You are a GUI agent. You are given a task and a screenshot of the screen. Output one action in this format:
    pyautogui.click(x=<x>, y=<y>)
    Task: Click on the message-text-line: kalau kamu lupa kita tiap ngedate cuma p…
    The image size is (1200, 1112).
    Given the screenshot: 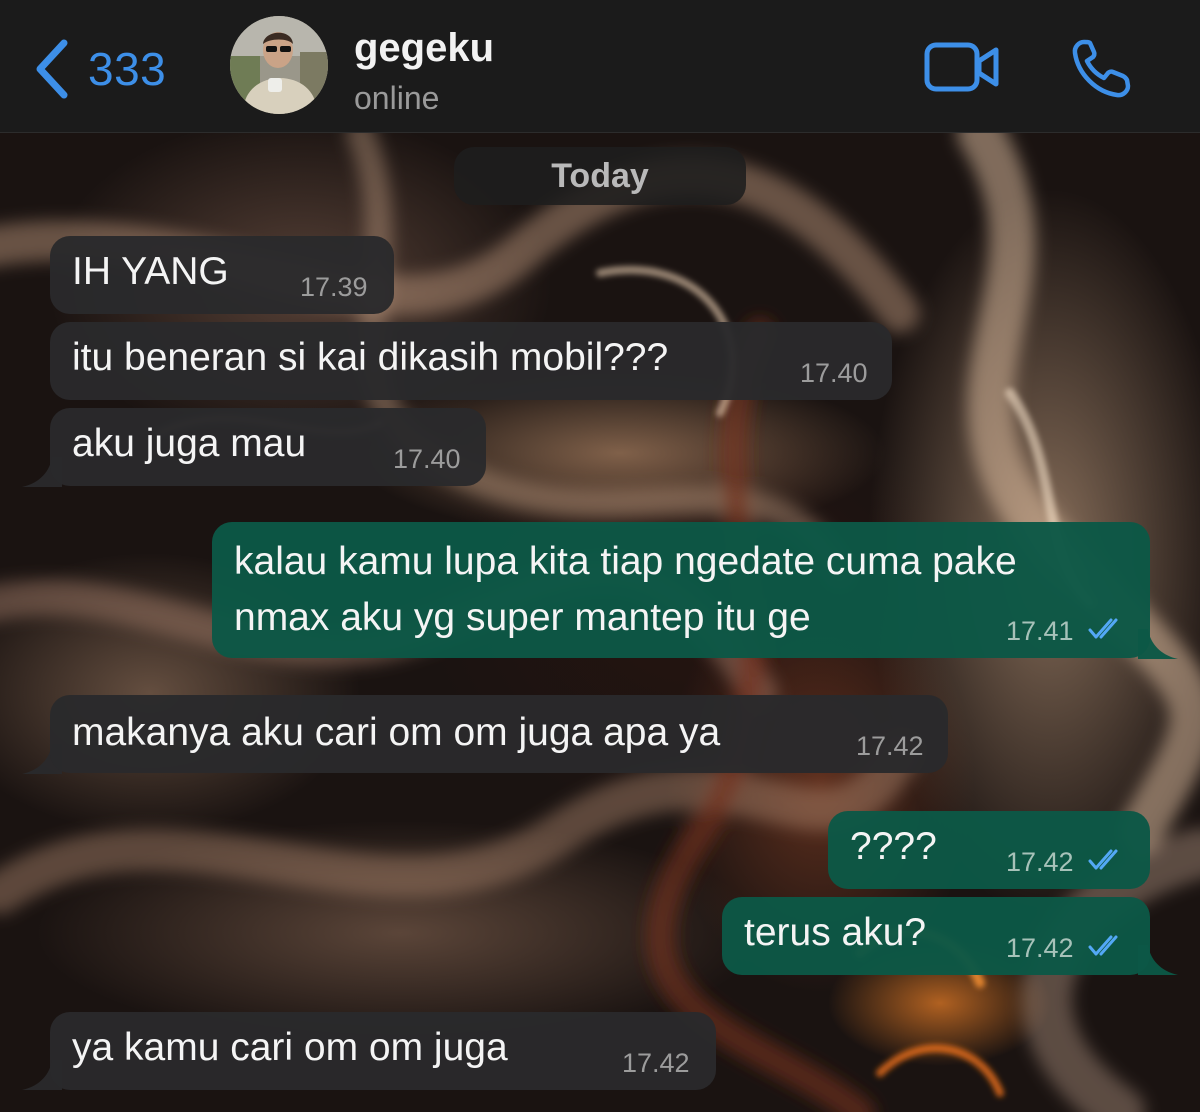 What is the action you would take?
    pyautogui.click(x=625, y=561)
    